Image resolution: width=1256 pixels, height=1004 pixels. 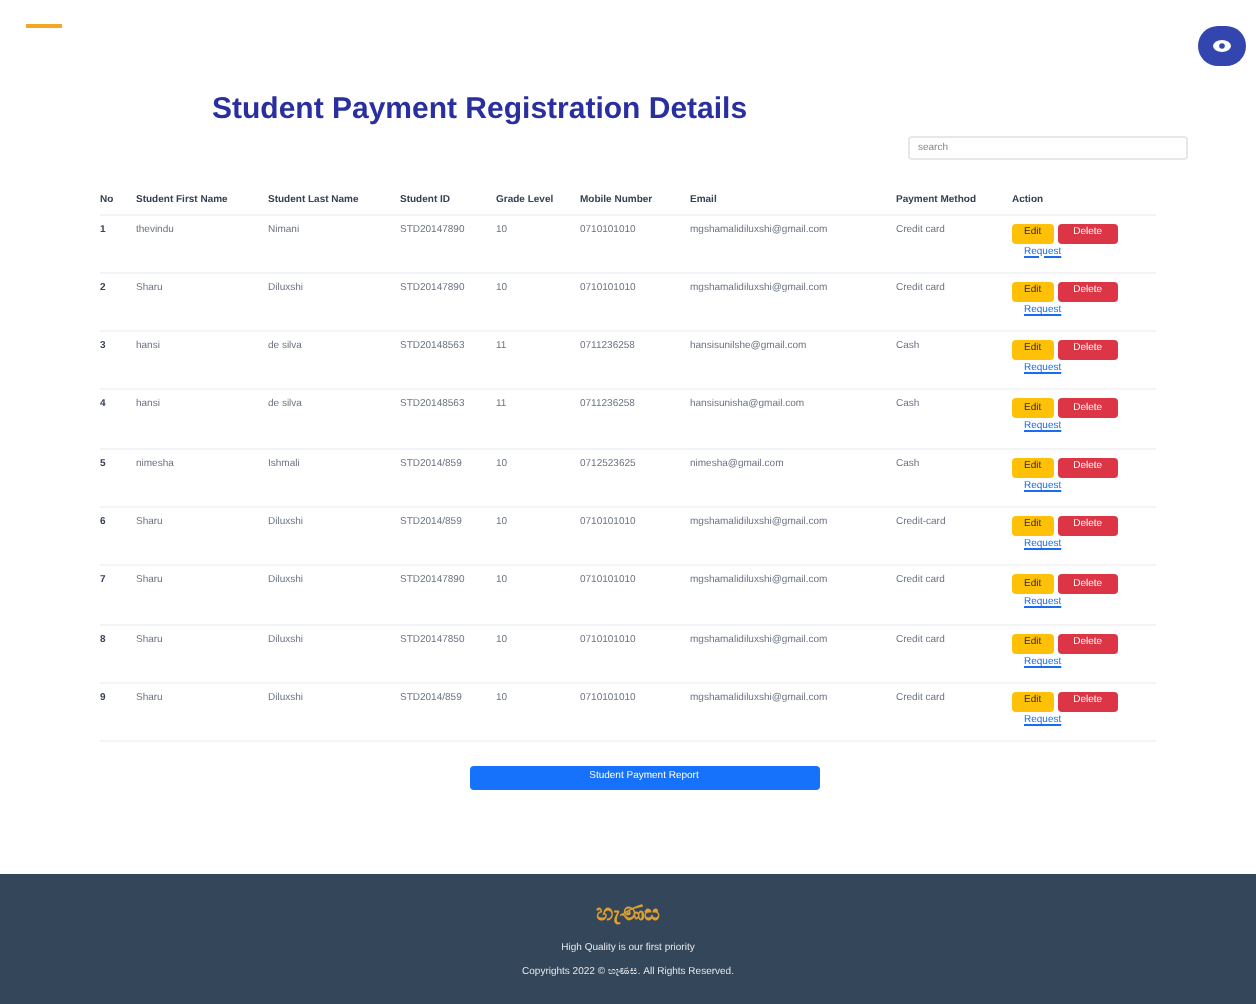 I want to click on accent-bar, so click(x=44, y=26).